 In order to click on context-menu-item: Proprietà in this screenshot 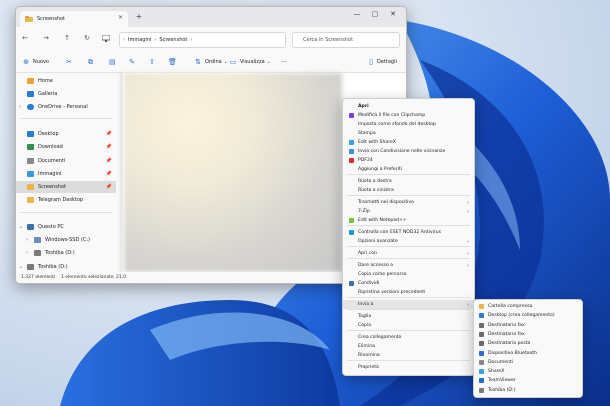, I will do `click(408, 367)`.